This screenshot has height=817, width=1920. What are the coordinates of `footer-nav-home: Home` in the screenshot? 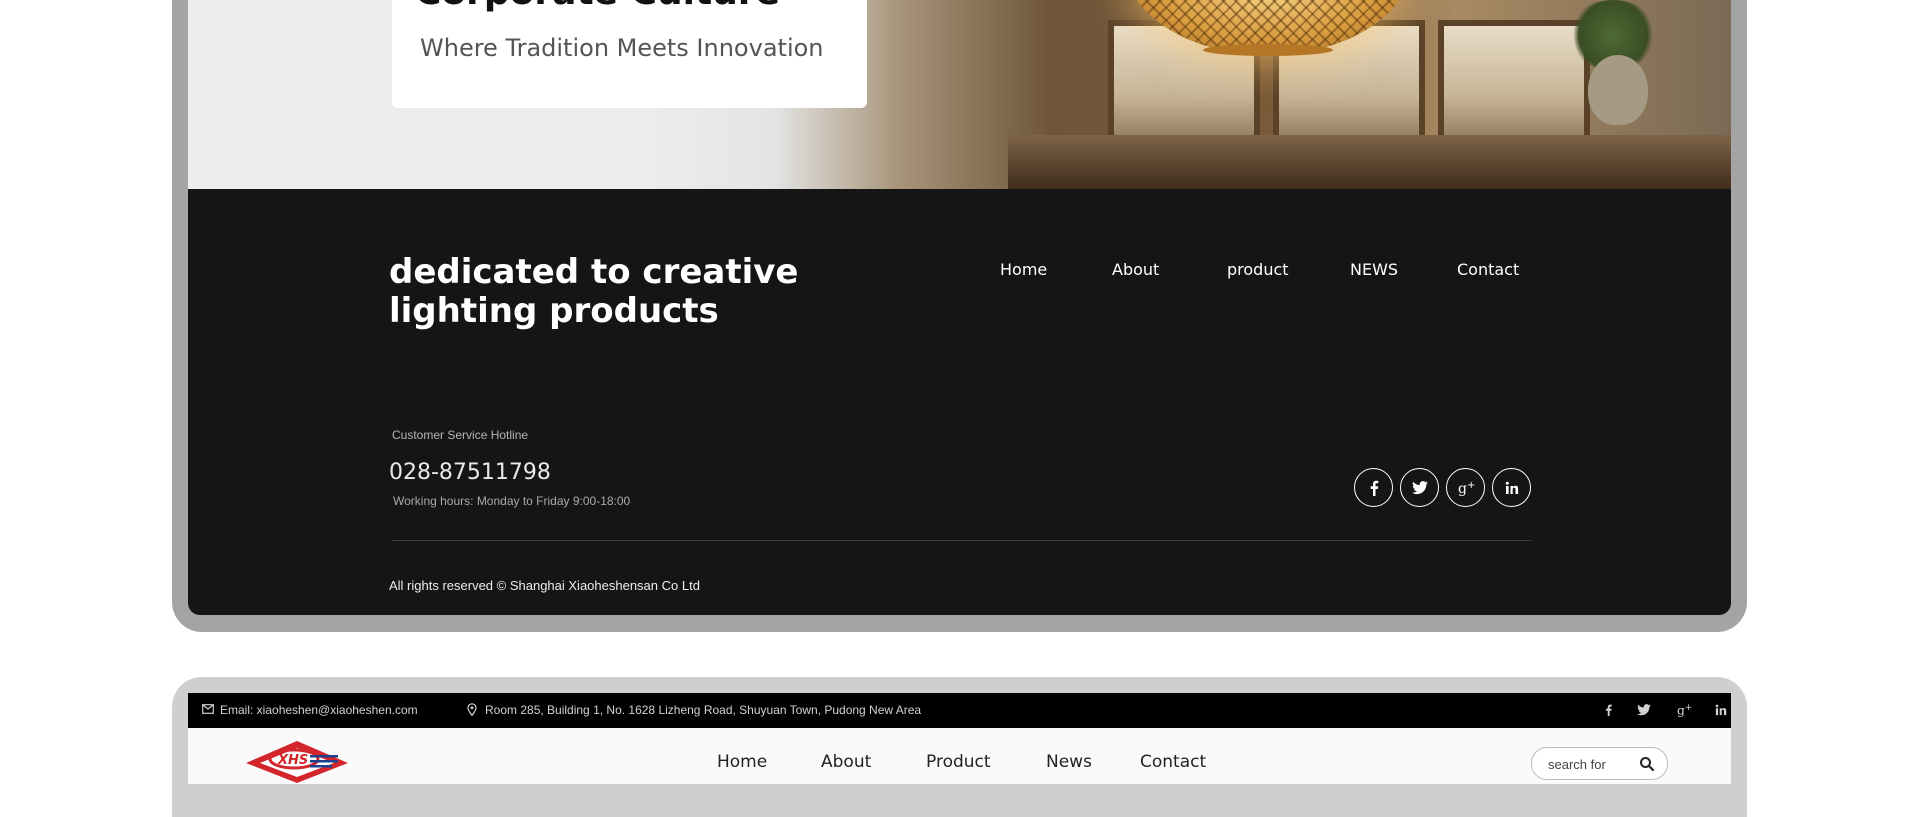 It's located at (1023, 269).